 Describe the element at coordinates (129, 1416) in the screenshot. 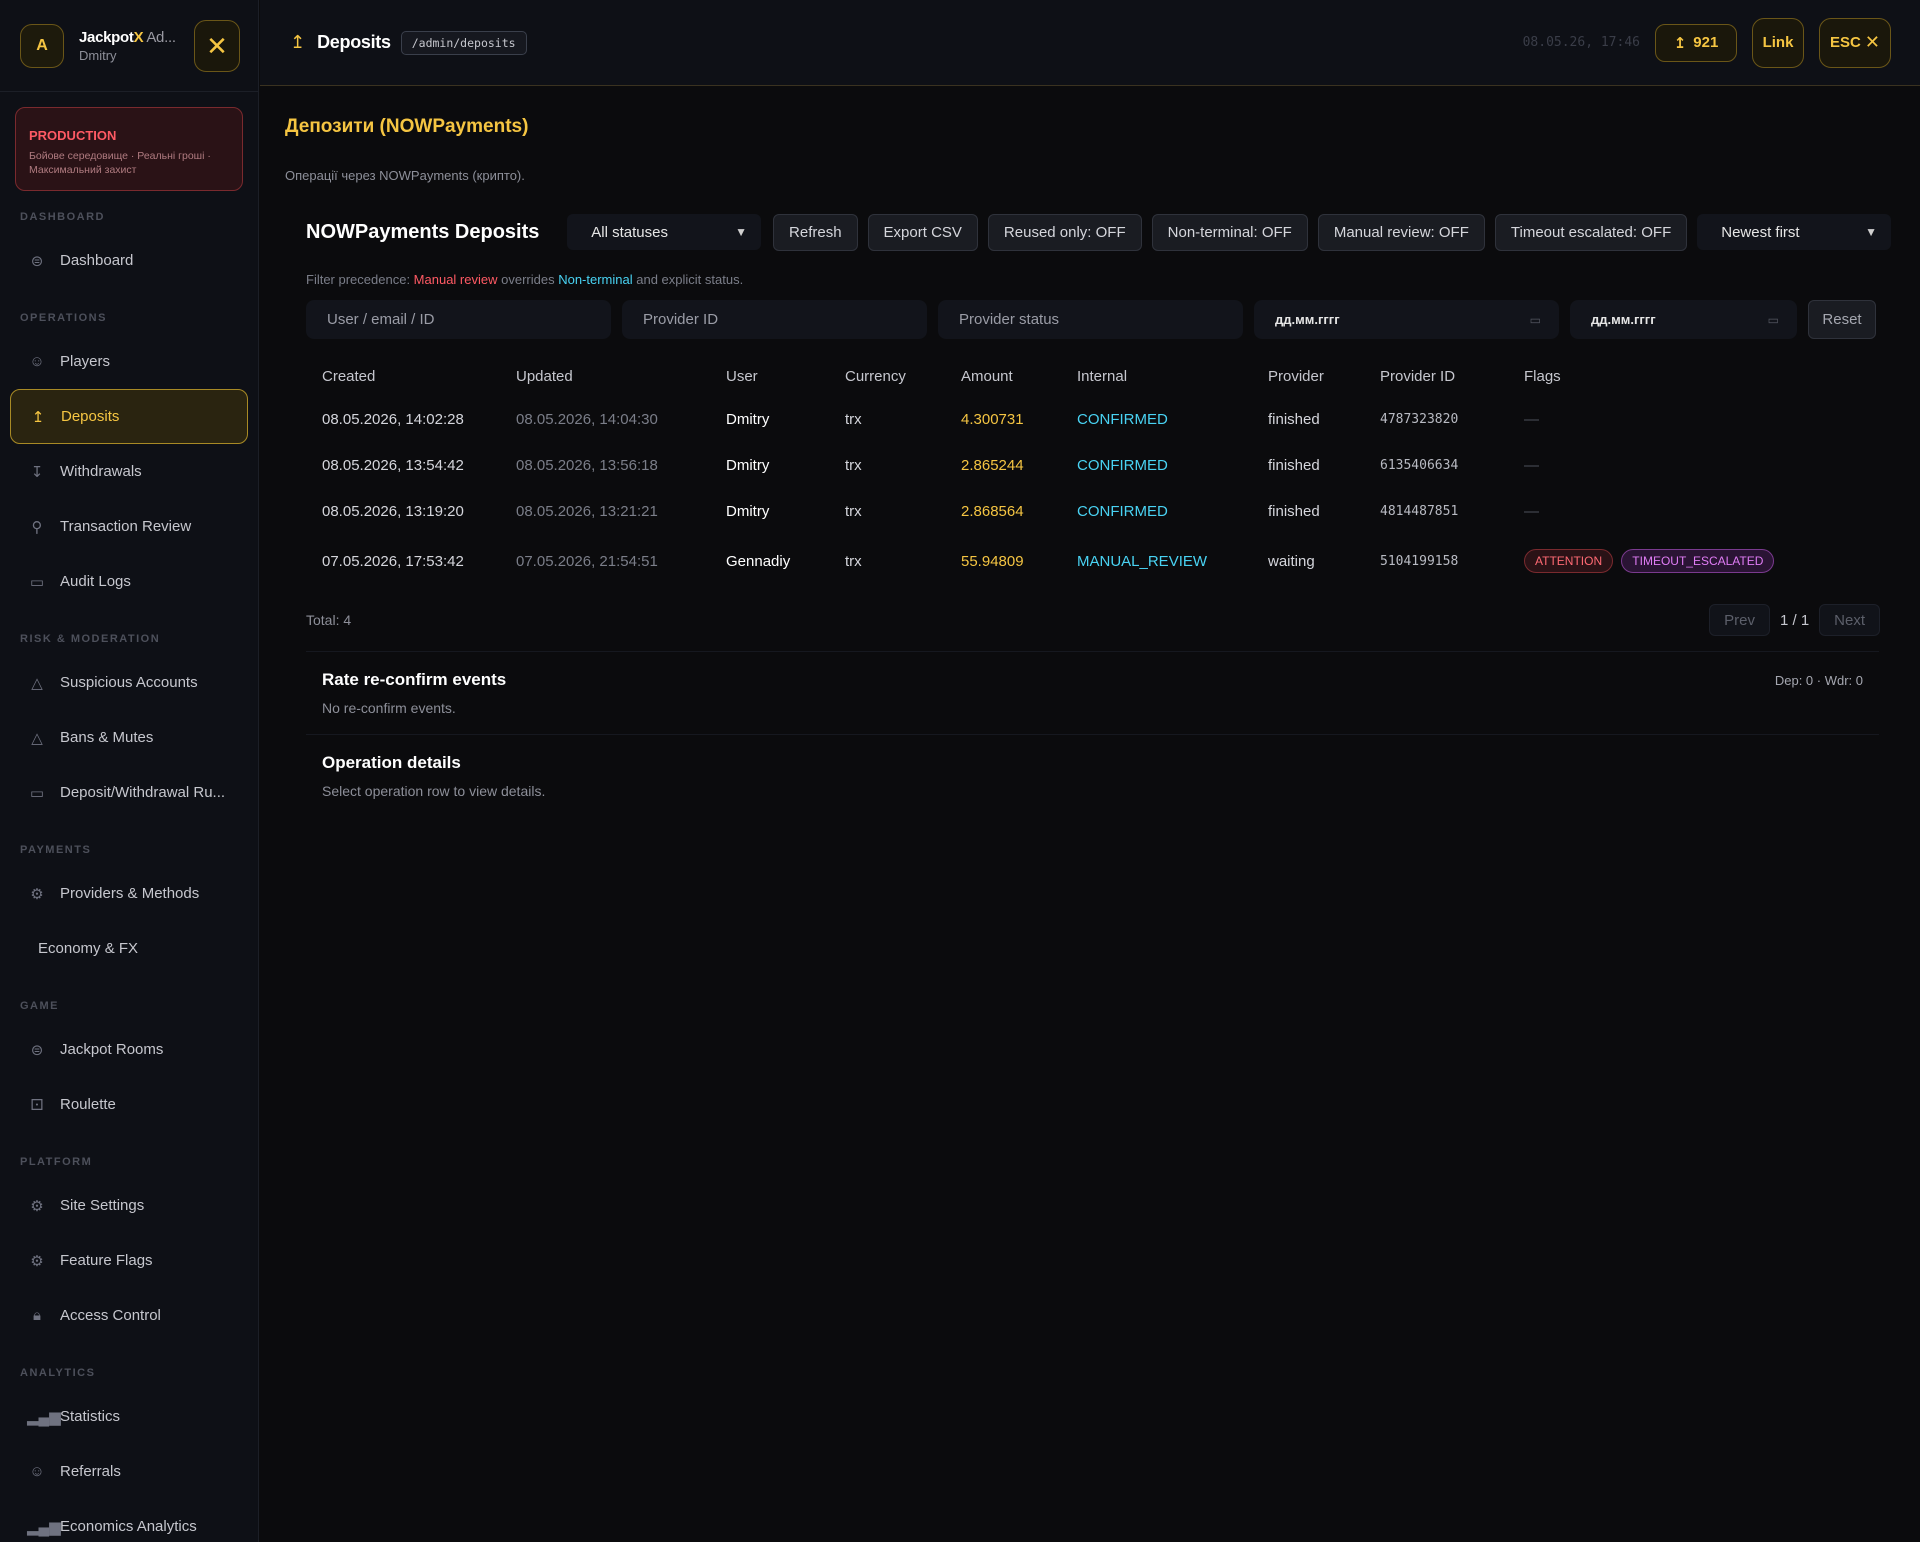

I see `sidebar-item-statistics: ▂▄▆ Statistics` at that location.